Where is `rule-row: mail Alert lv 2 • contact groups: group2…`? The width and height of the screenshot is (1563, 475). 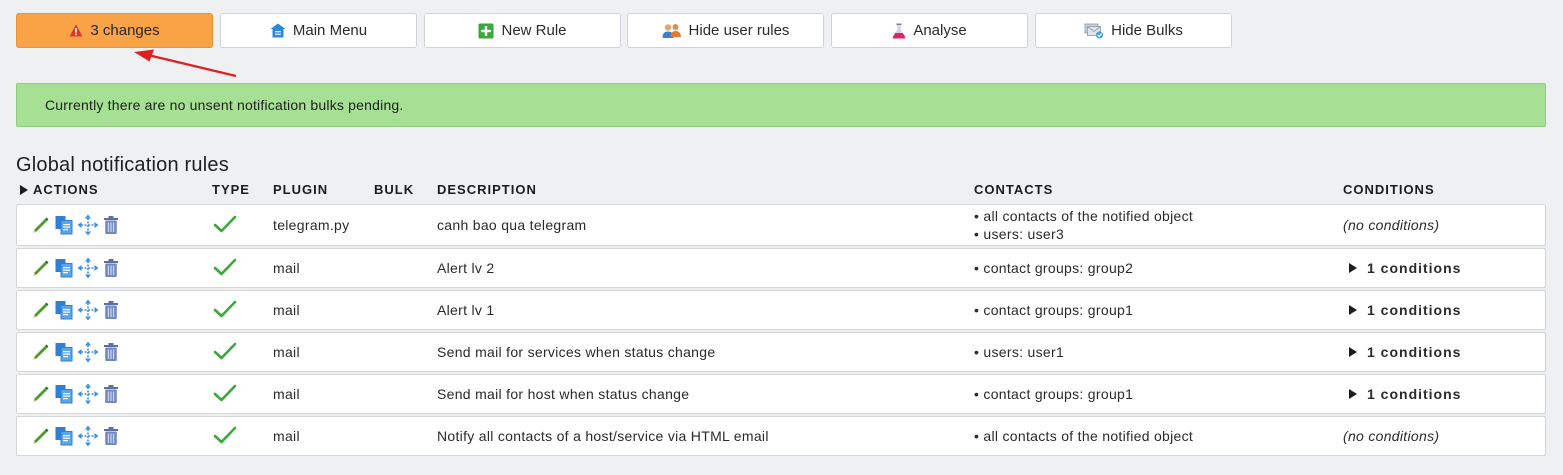
rule-row: mail Alert lv 2 • contact groups: group2… is located at coordinates (781, 268).